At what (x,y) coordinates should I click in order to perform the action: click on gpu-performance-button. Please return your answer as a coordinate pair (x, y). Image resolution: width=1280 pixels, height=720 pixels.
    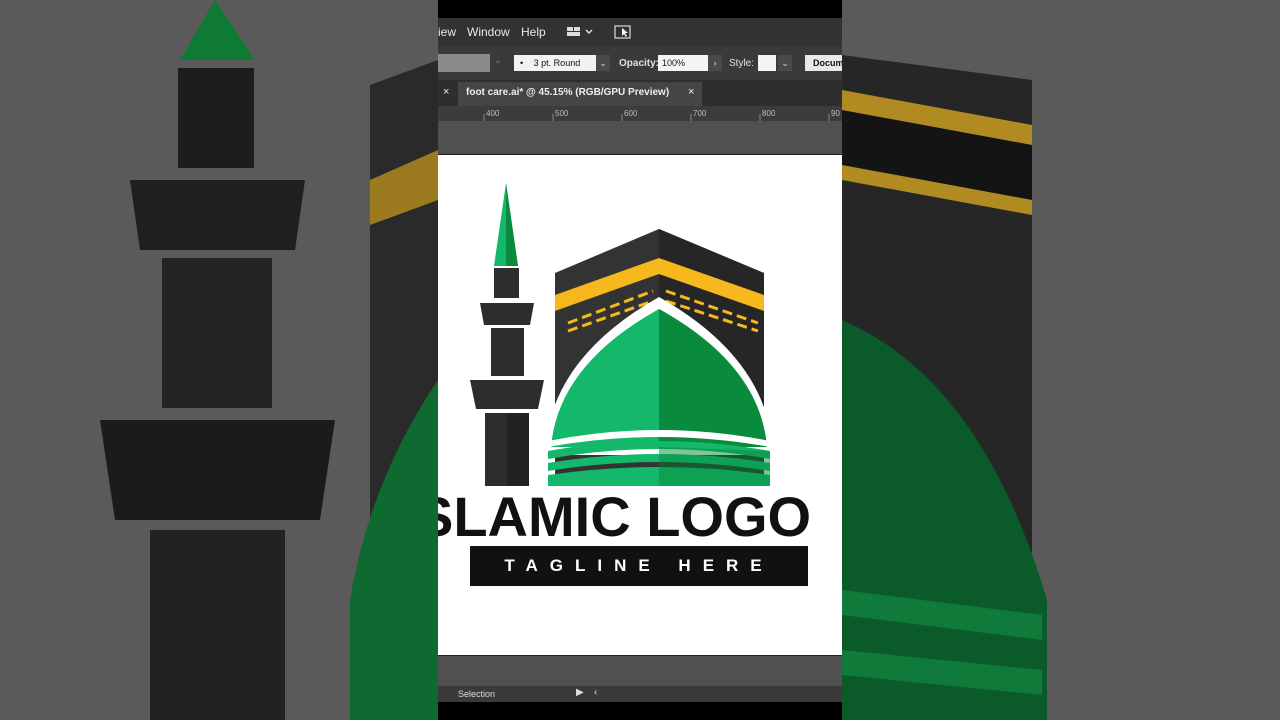
    Looking at the image, I should click on (623, 32).